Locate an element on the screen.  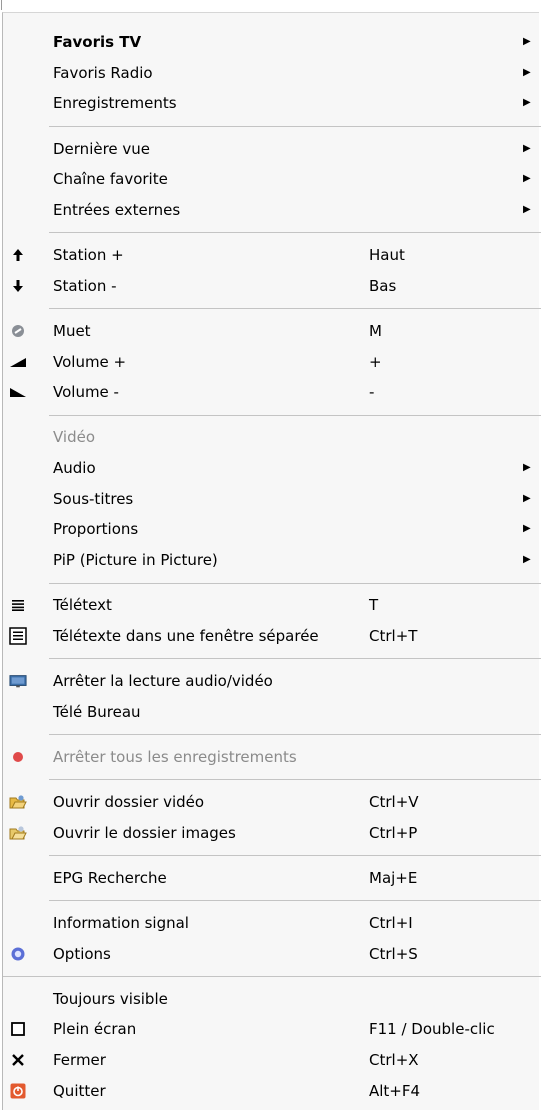
menu-item-arreter-tous-les-enregistrements: Arrêter tous les enregistrements is located at coordinates (271, 757).